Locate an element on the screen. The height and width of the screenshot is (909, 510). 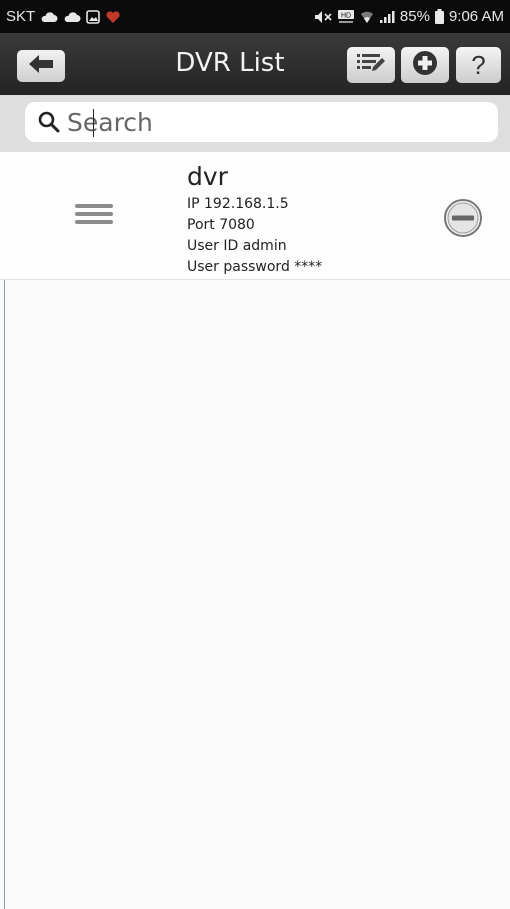
minus-circle-icon is located at coordinates (463, 220).